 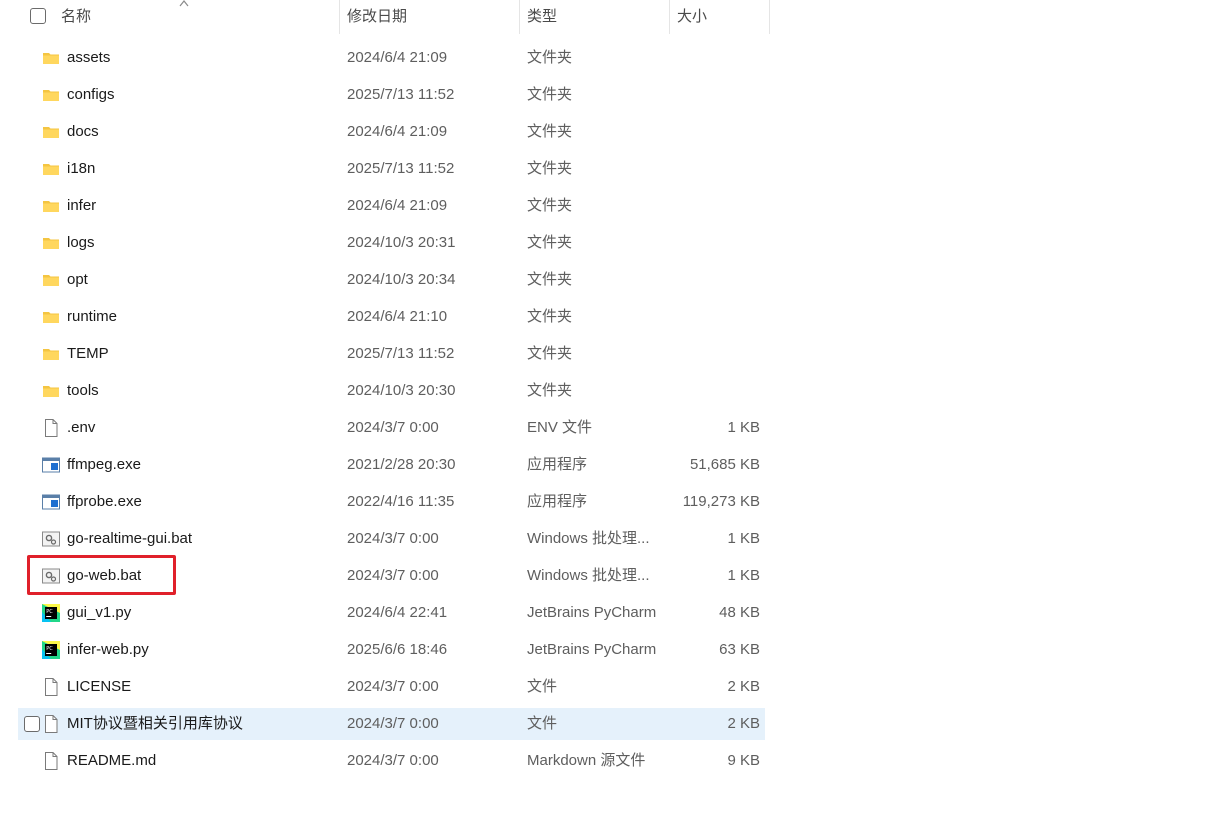 What do you see at coordinates (104, 501) in the screenshot?
I see `file-name: ffprobe.exe` at bounding box center [104, 501].